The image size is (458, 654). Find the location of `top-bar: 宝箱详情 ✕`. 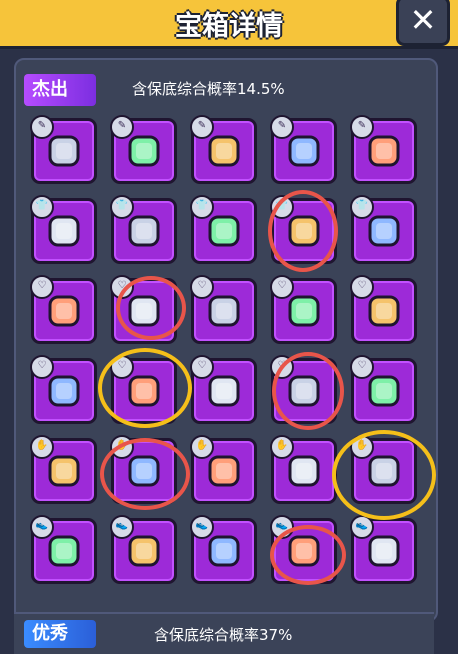

top-bar: 宝箱详情 ✕ is located at coordinates (229, 24).